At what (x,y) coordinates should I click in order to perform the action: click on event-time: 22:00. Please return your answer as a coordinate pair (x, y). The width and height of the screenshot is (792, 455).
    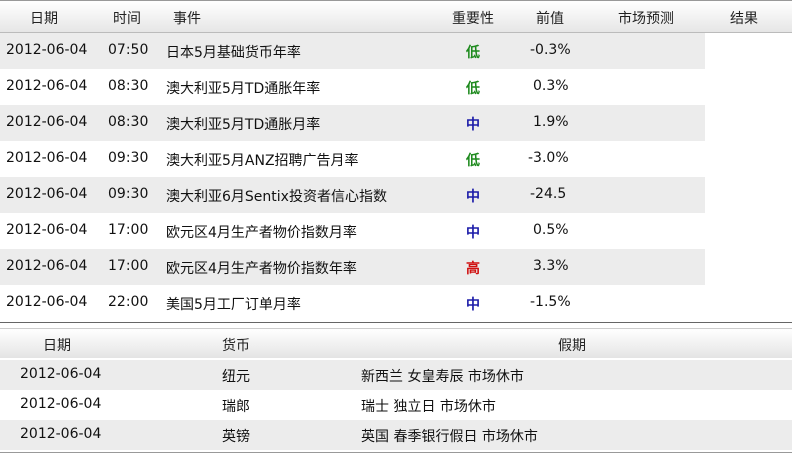
    Looking at the image, I should click on (128, 302).